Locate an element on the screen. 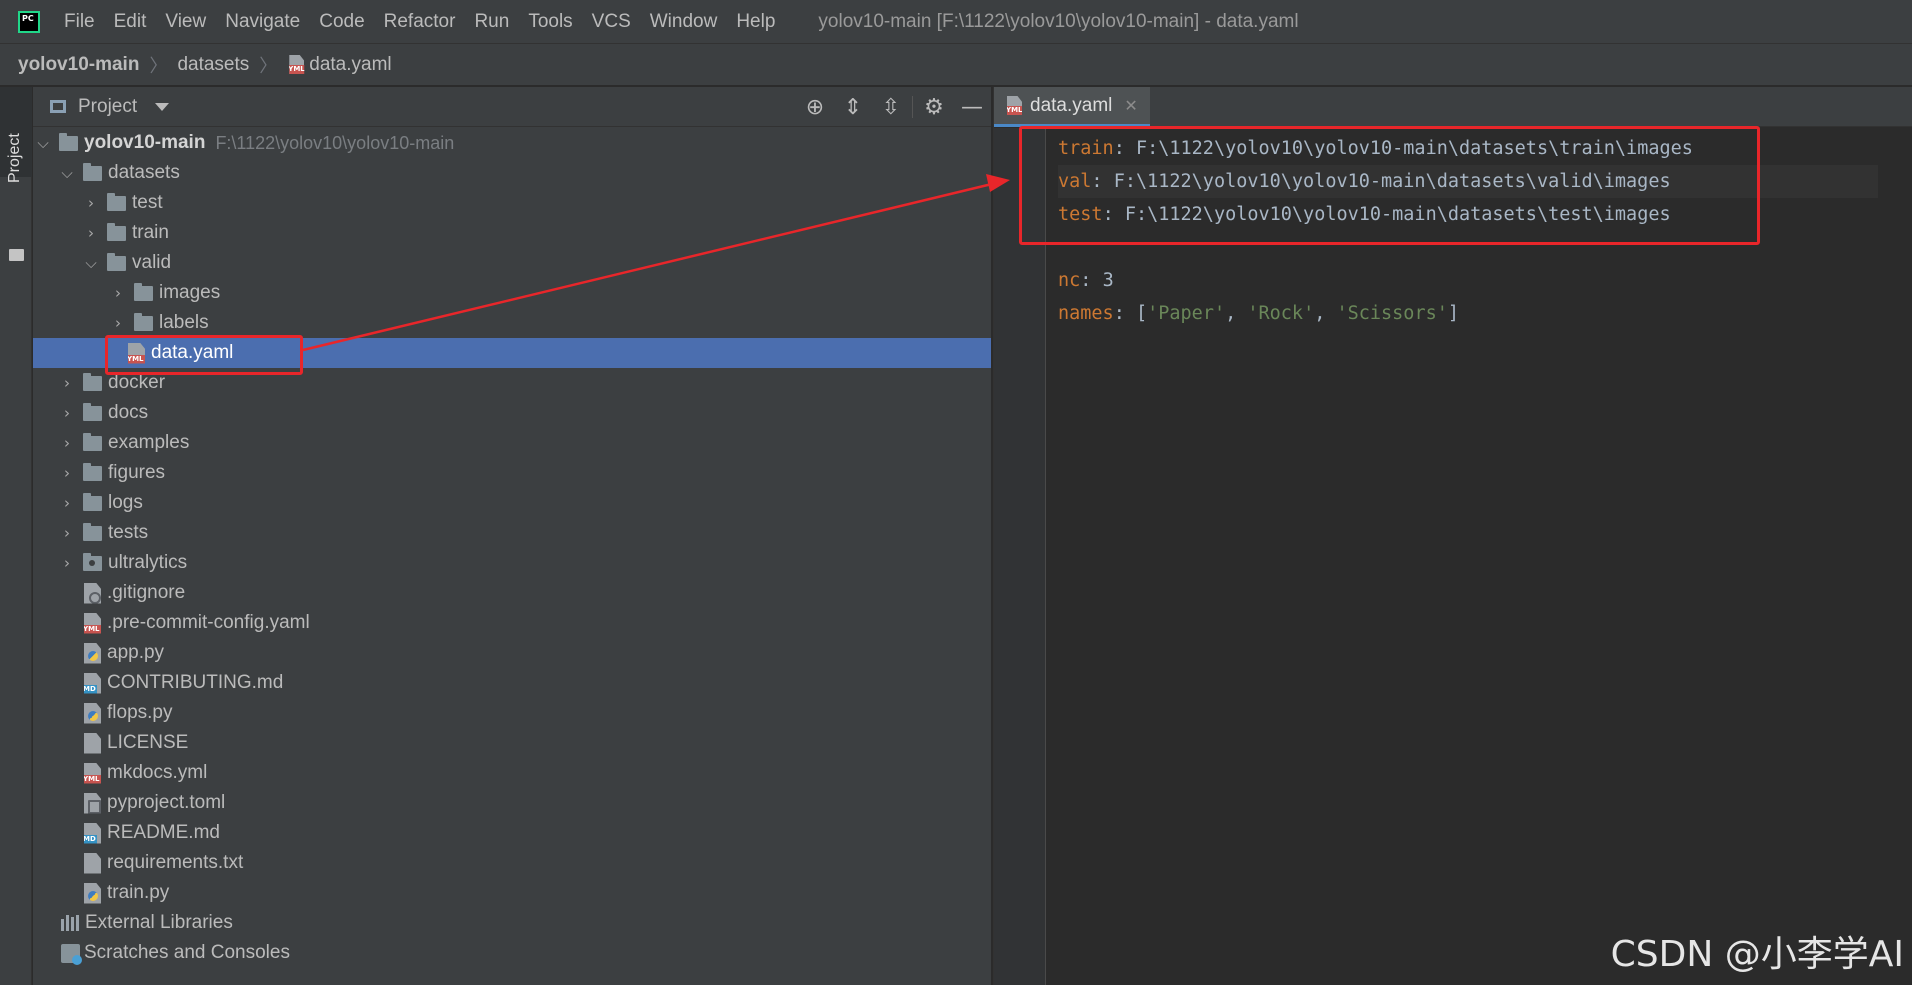 Image resolution: width=1912 pixels, height=985 pixels. menu-view: View is located at coordinates (185, 22).